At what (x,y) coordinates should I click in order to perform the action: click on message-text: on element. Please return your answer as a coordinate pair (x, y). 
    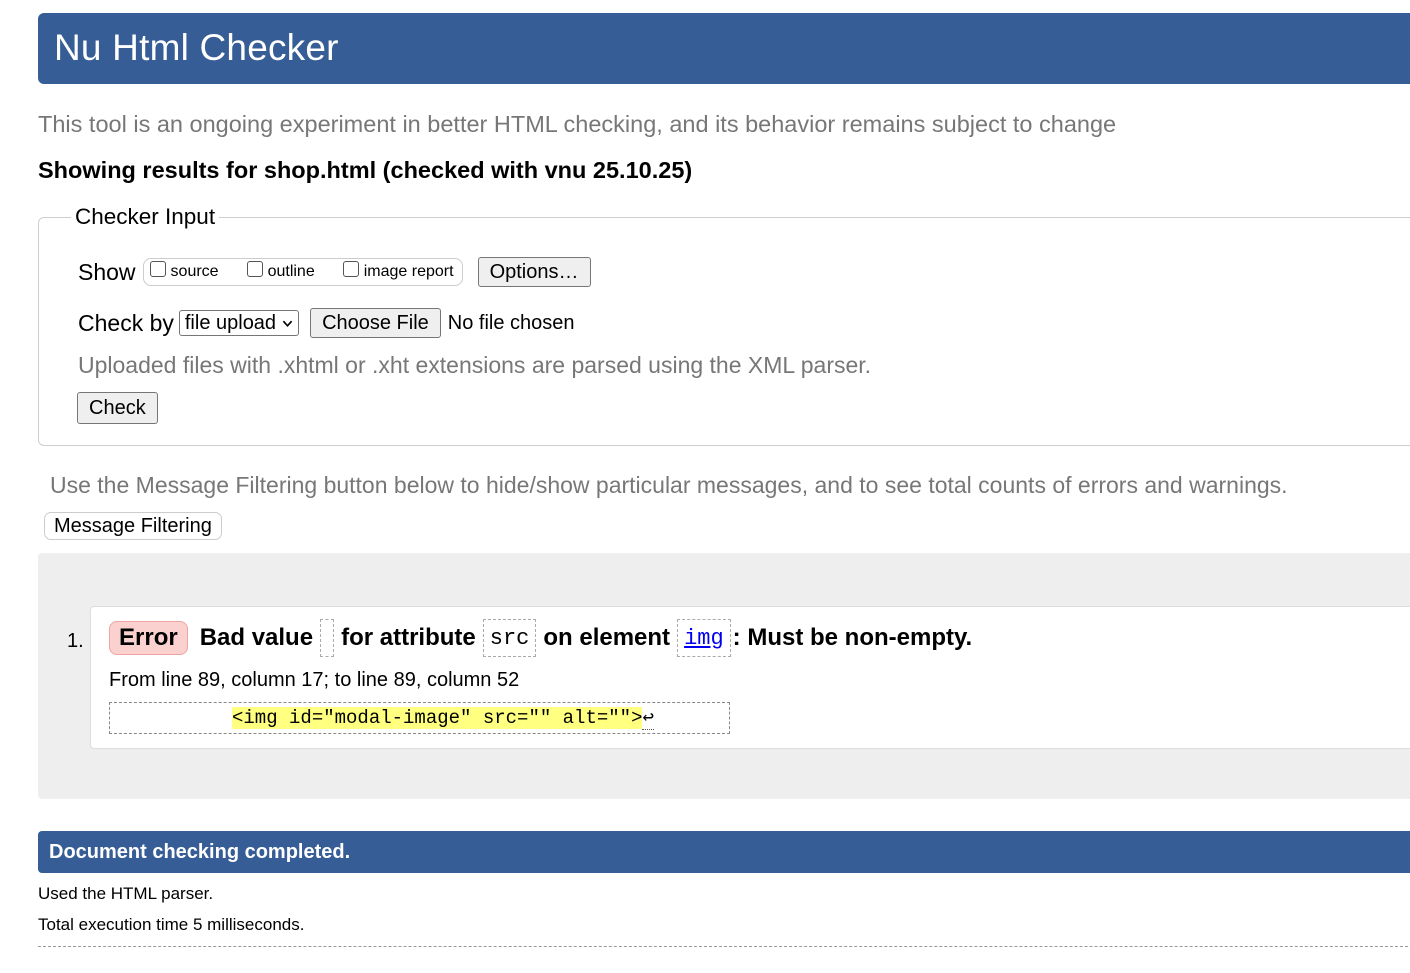
    Looking at the image, I should click on (607, 637).